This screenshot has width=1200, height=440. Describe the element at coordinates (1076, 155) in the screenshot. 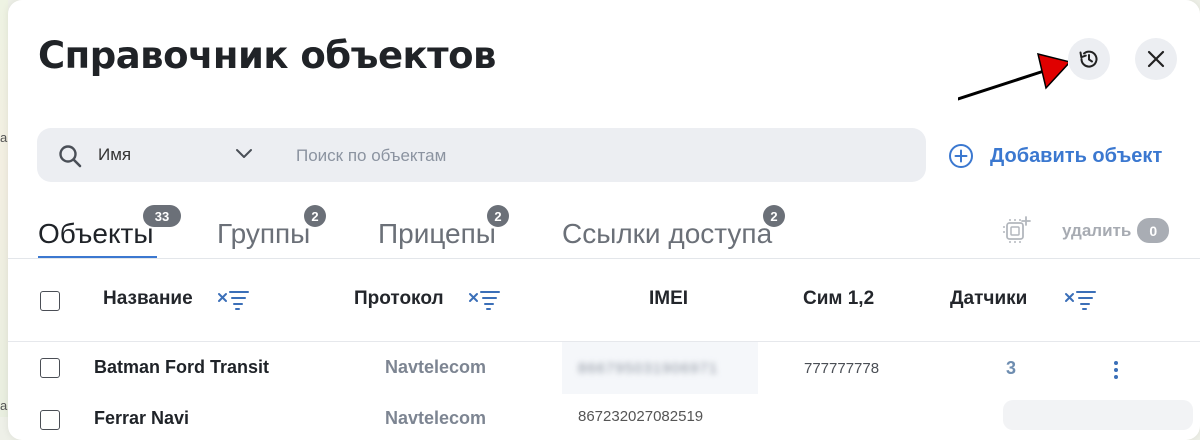

I see `add-object-label: Добавить объект` at that location.